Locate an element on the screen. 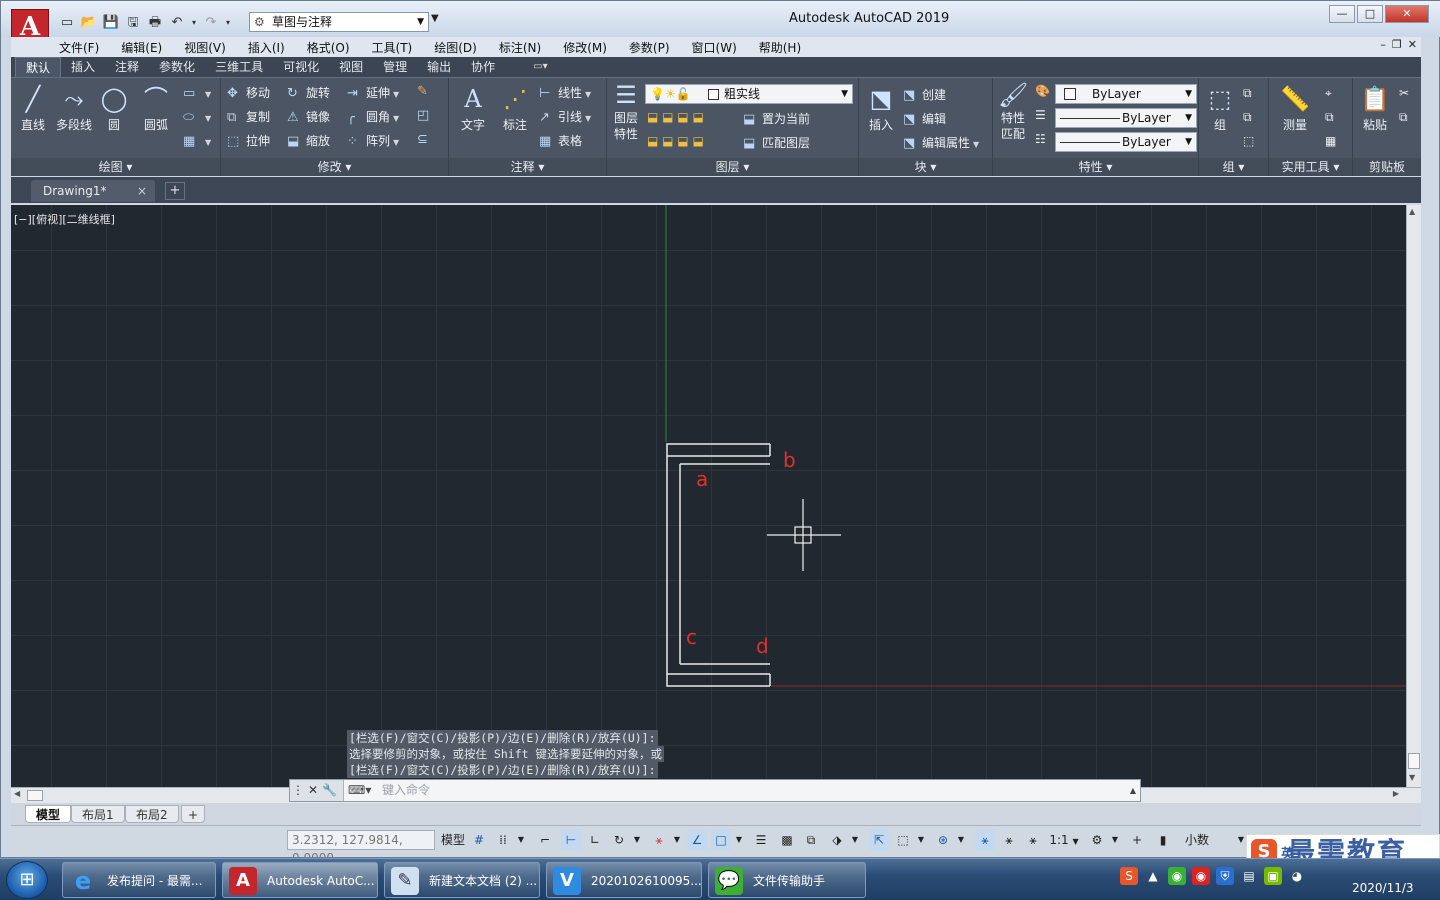 This screenshot has width=1440, height=900. make-current-button: ⬓ 置为当前 is located at coordinates (776, 118).